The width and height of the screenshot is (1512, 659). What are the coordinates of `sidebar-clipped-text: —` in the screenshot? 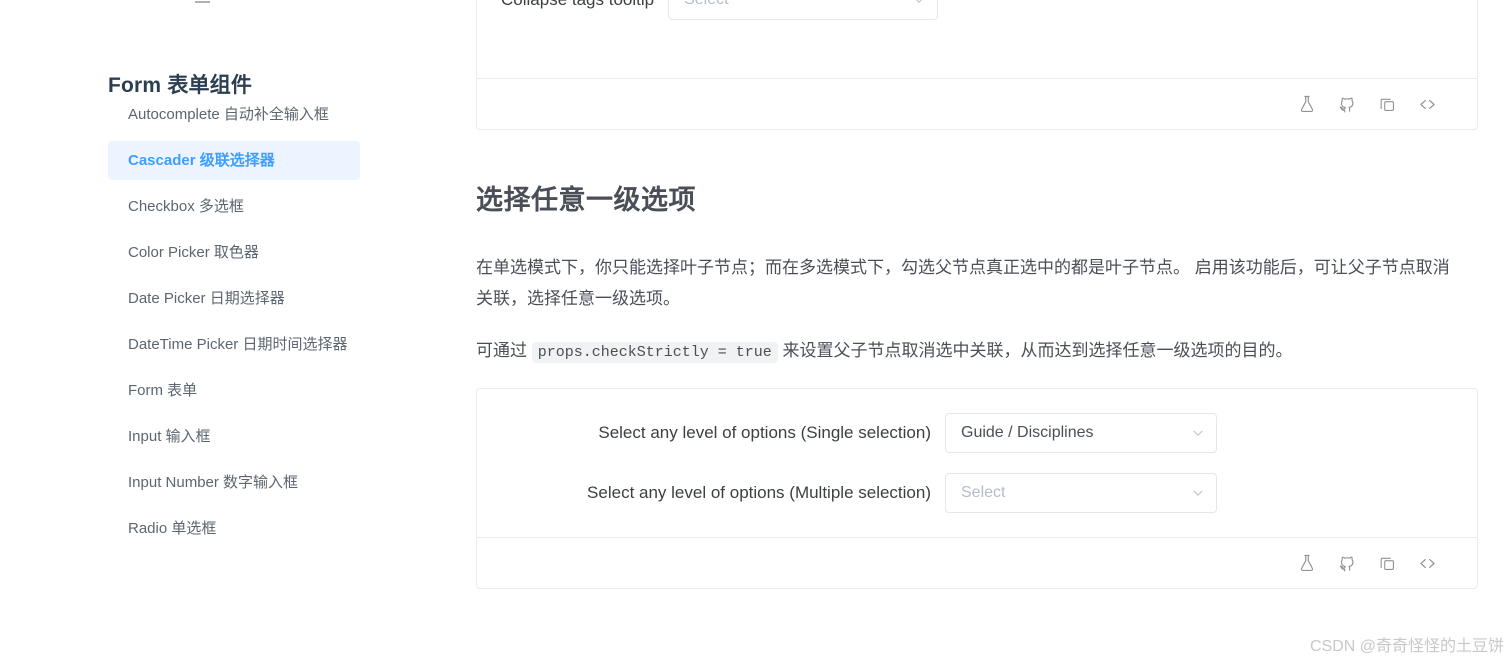 It's located at (202, 5).